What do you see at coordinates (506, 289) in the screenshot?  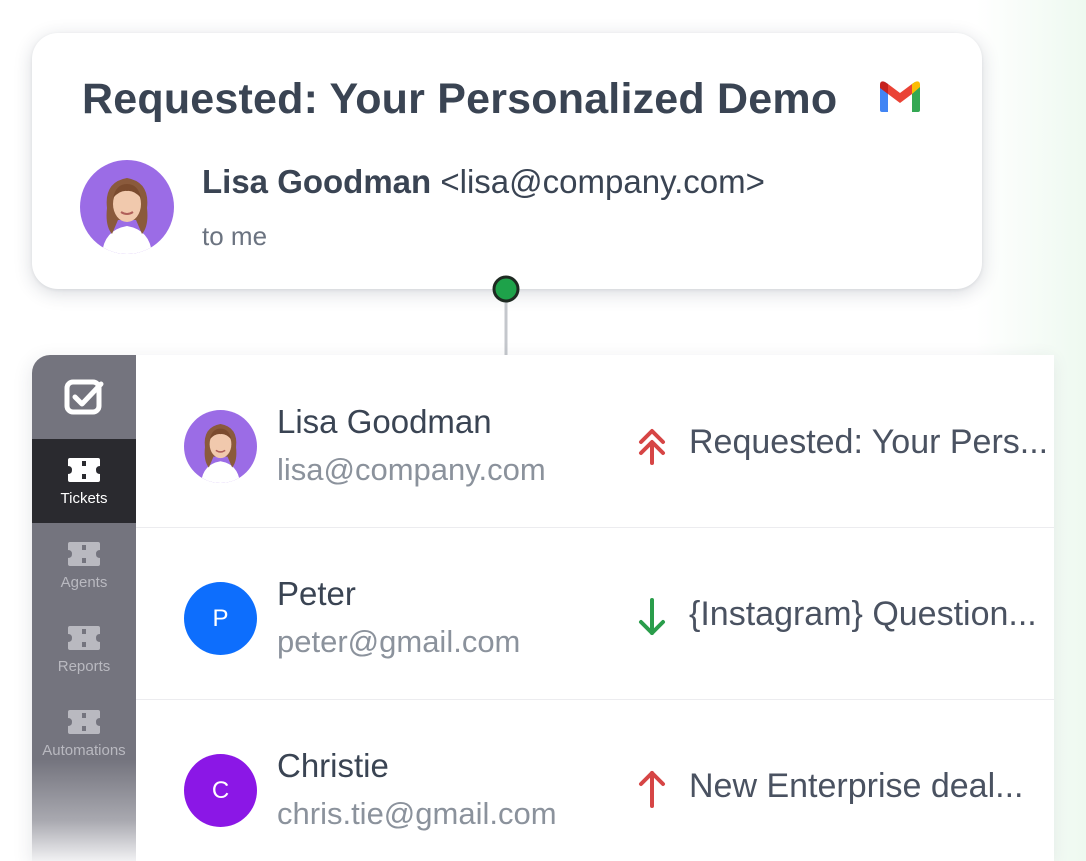 I see `connector-dot` at bounding box center [506, 289].